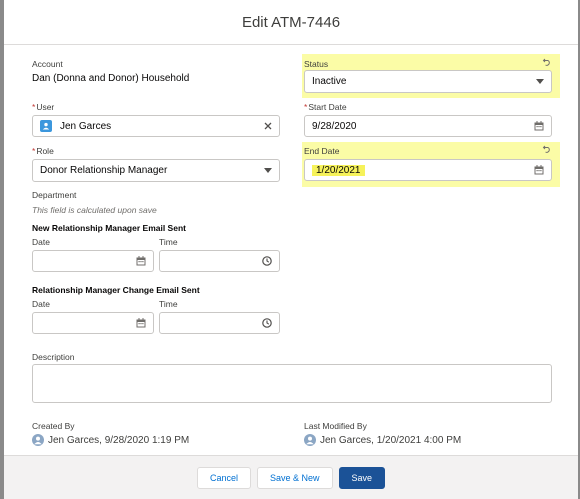 This screenshot has width=580, height=499. What do you see at coordinates (110, 78) in the screenshot?
I see `account-value: Dan (Donna and Donor) Household` at bounding box center [110, 78].